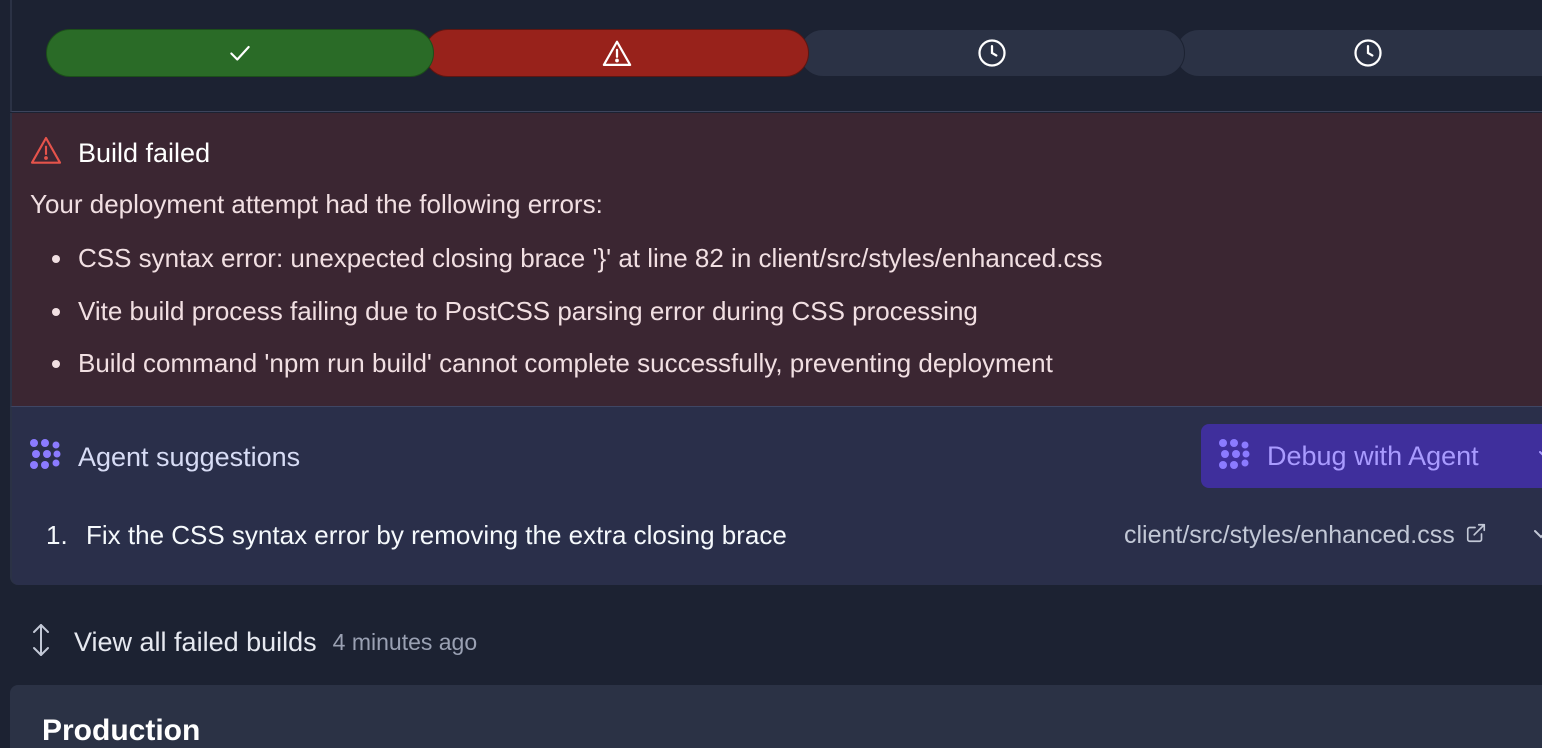 The image size is (1542, 748). I want to click on agent-title: Agent suggestions, so click(189, 456).